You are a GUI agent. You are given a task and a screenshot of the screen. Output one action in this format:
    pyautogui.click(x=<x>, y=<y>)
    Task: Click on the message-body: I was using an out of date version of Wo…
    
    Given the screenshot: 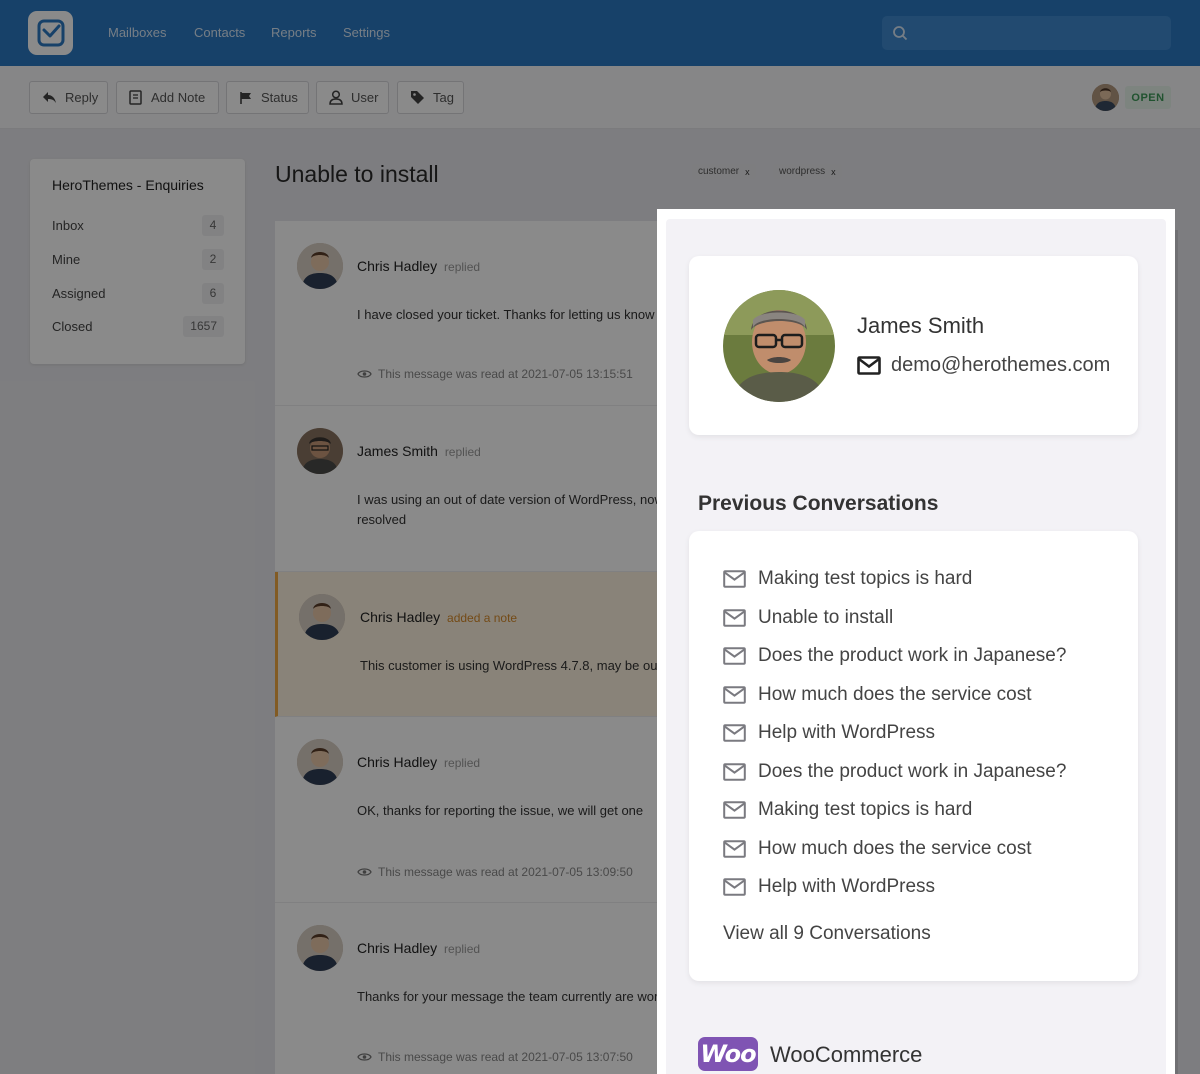 What is the action you would take?
    pyautogui.click(x=517, y=510)
    